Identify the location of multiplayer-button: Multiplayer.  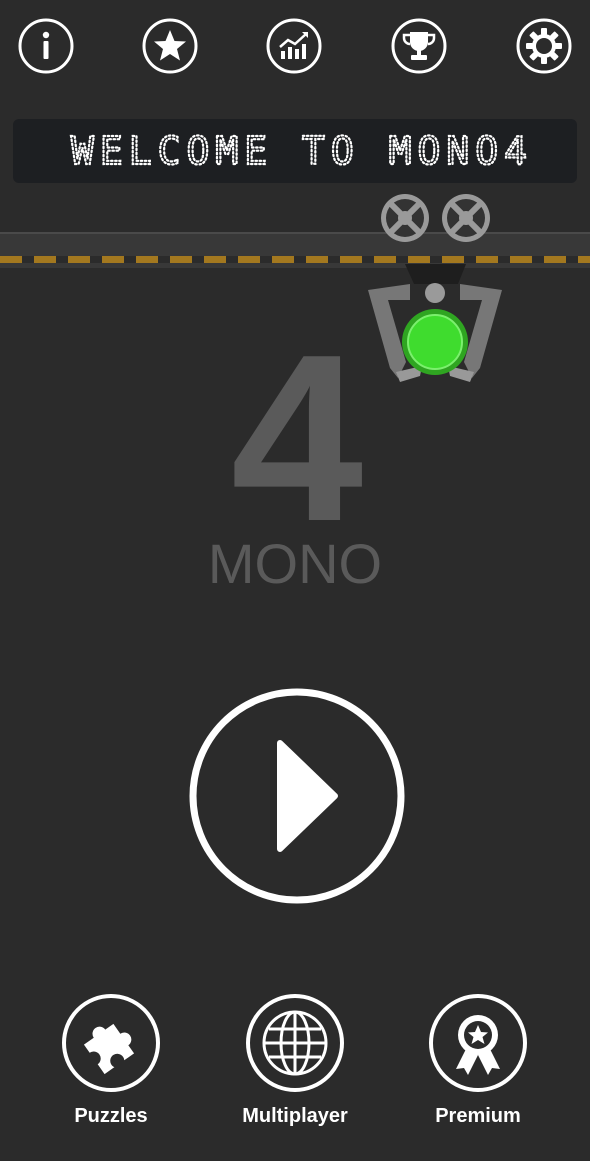
(295, 1060).